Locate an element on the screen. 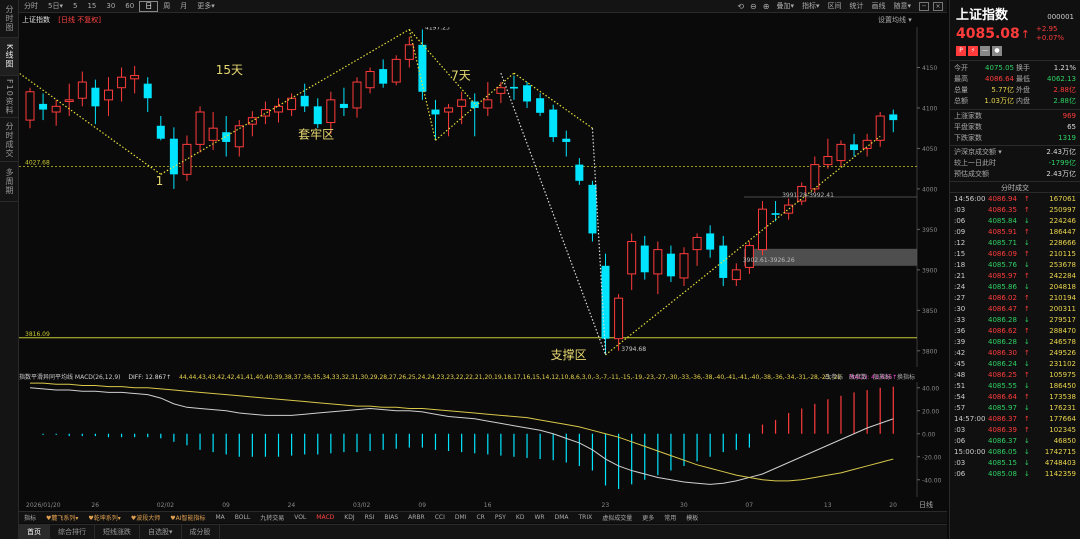  indicator-4: ♥AI智能指标 is located at coordinates (187, 517).